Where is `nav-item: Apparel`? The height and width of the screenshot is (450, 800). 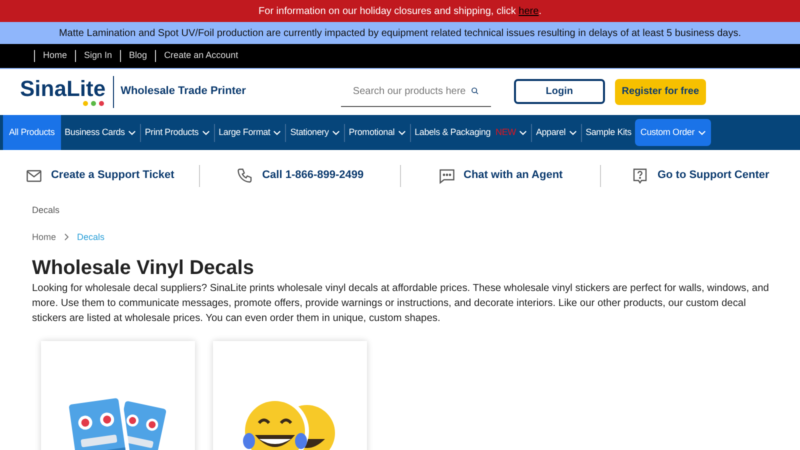 nav-item: Apparel is located at coordinates (556, 133).